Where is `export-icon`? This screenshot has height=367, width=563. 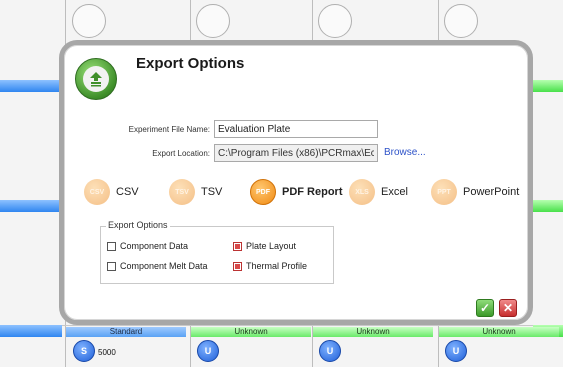 export-icon is located at coordinates (96, 79).